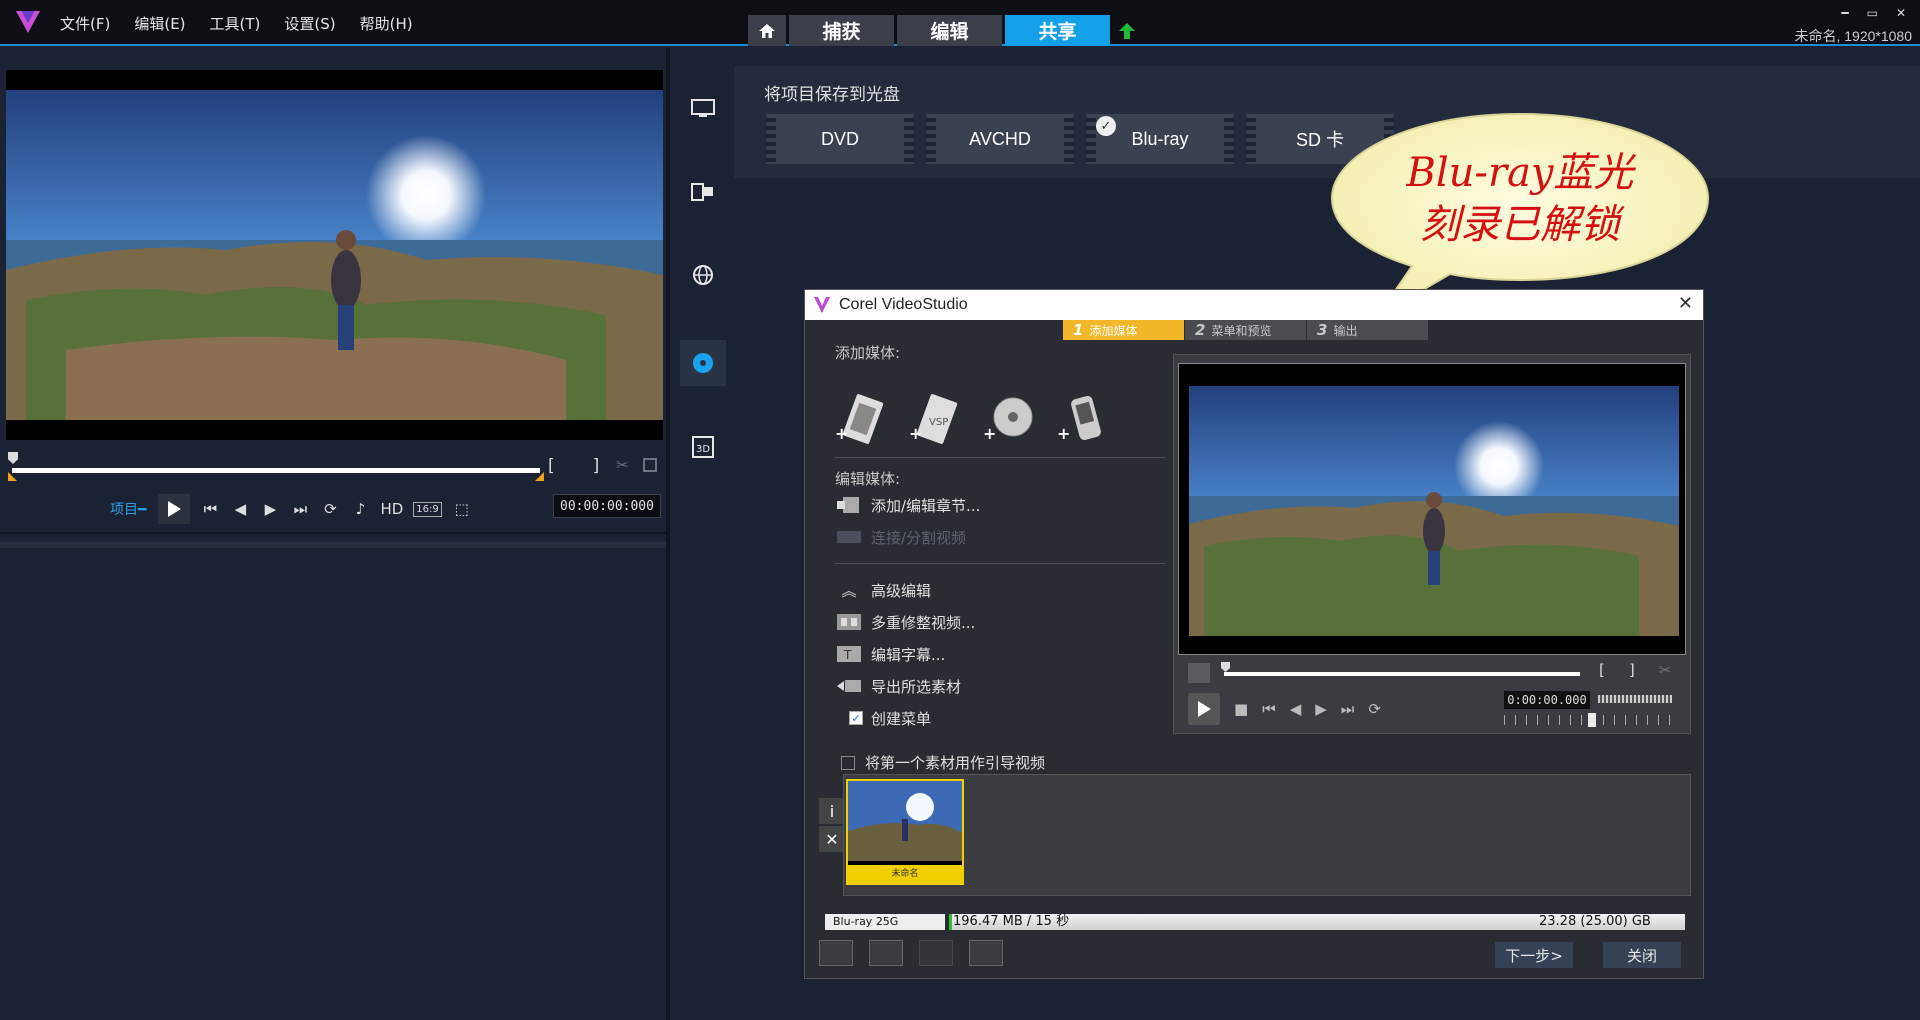 The image size is (1920, 1020). I want to click on device-output-button, so click(703, 191).